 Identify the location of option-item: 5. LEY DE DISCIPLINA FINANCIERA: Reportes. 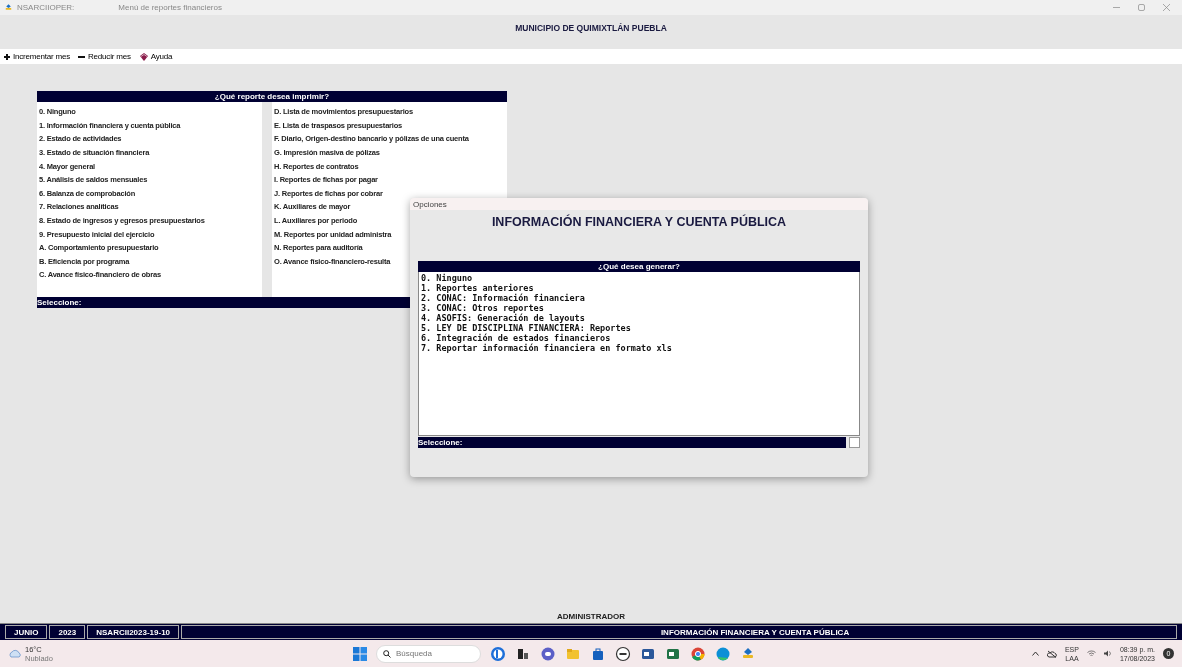
(639, 328).